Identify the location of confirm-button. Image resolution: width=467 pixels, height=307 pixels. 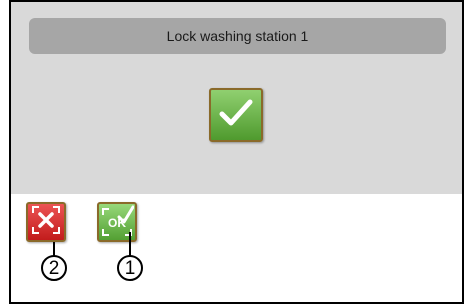
(236, 115).